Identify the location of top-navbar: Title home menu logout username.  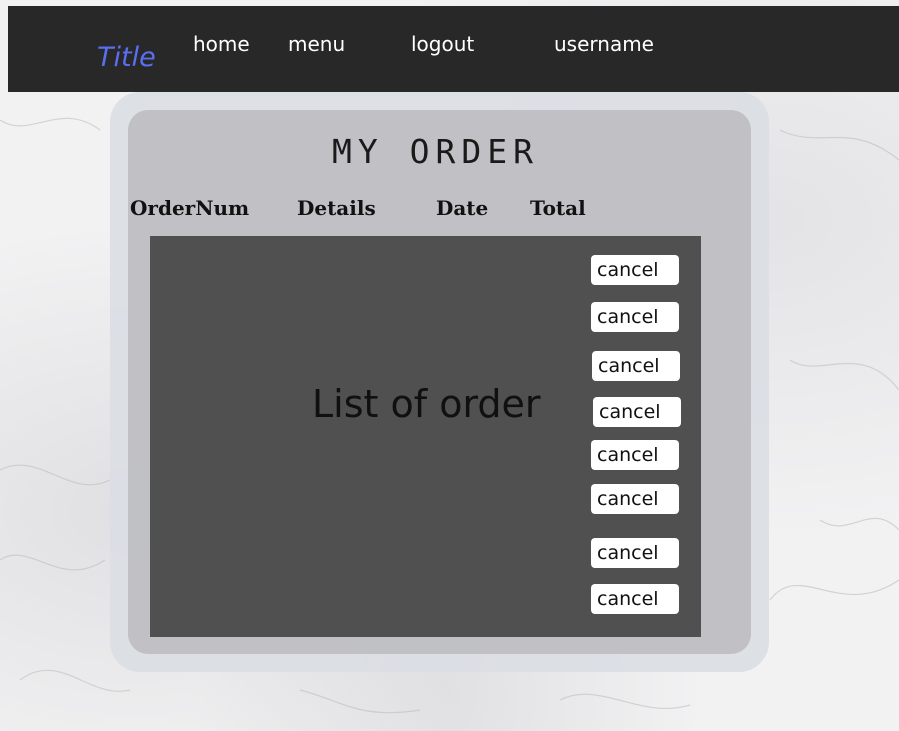
(453, 49).